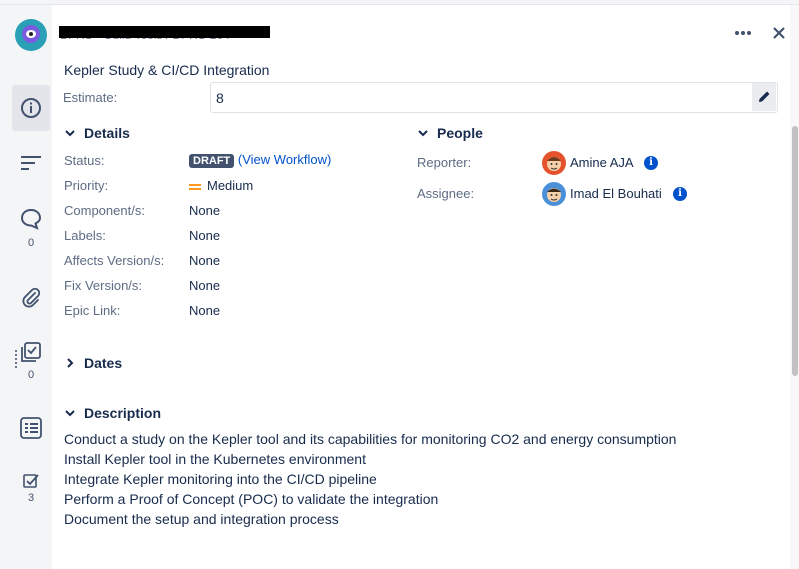  What do you see at coordinates (616, 193) in the screenshot?
I see `assignee-name: Imad El Bouhati` at bounding box center [616, 193].